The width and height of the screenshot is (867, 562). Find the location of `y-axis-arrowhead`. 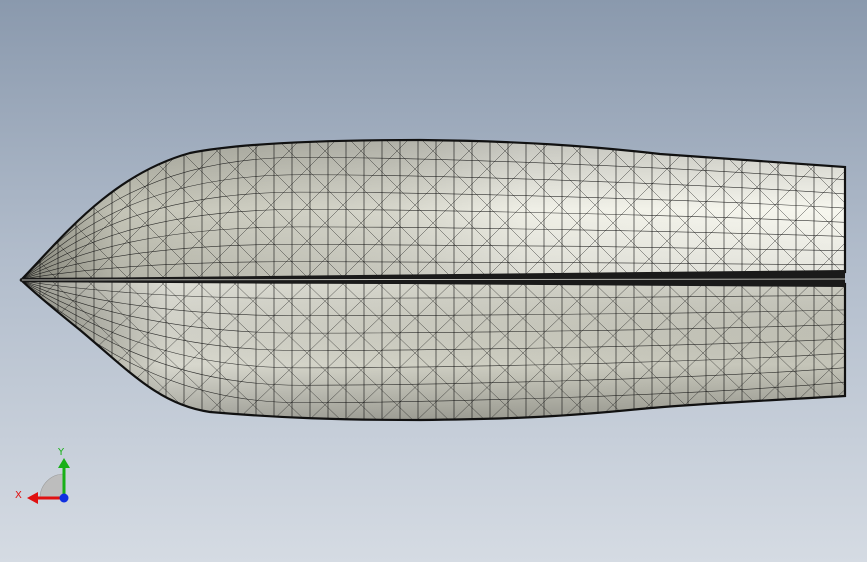

y-axis-arrowhead is located at coordinates (64, 463).